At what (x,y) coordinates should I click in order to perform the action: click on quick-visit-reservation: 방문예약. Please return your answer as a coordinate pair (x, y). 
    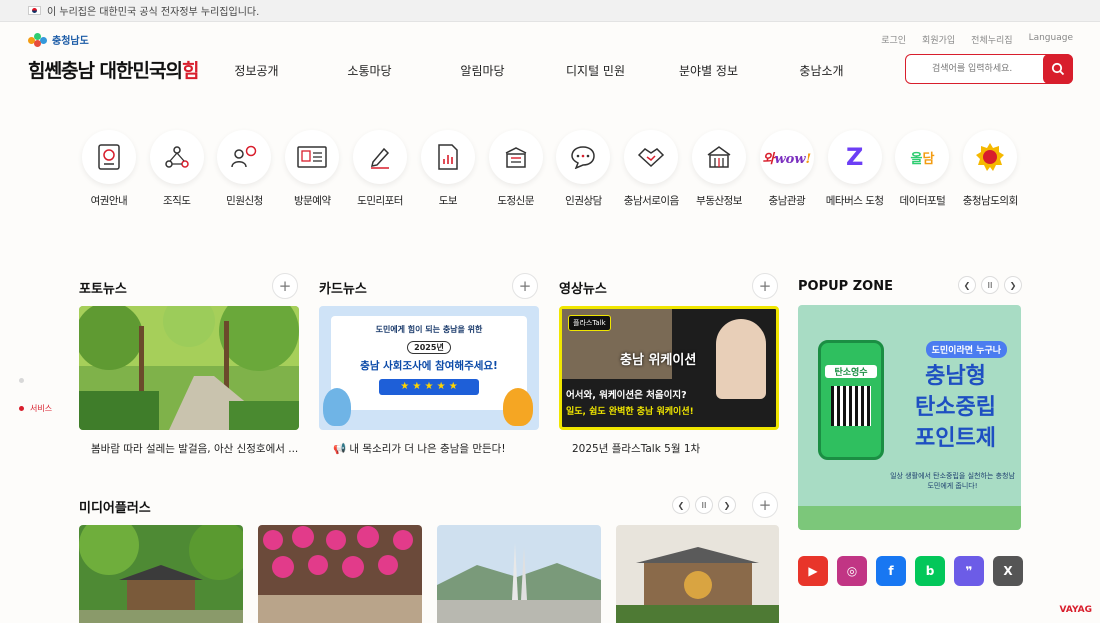
    Looking at the image, I should click on (312, 169).